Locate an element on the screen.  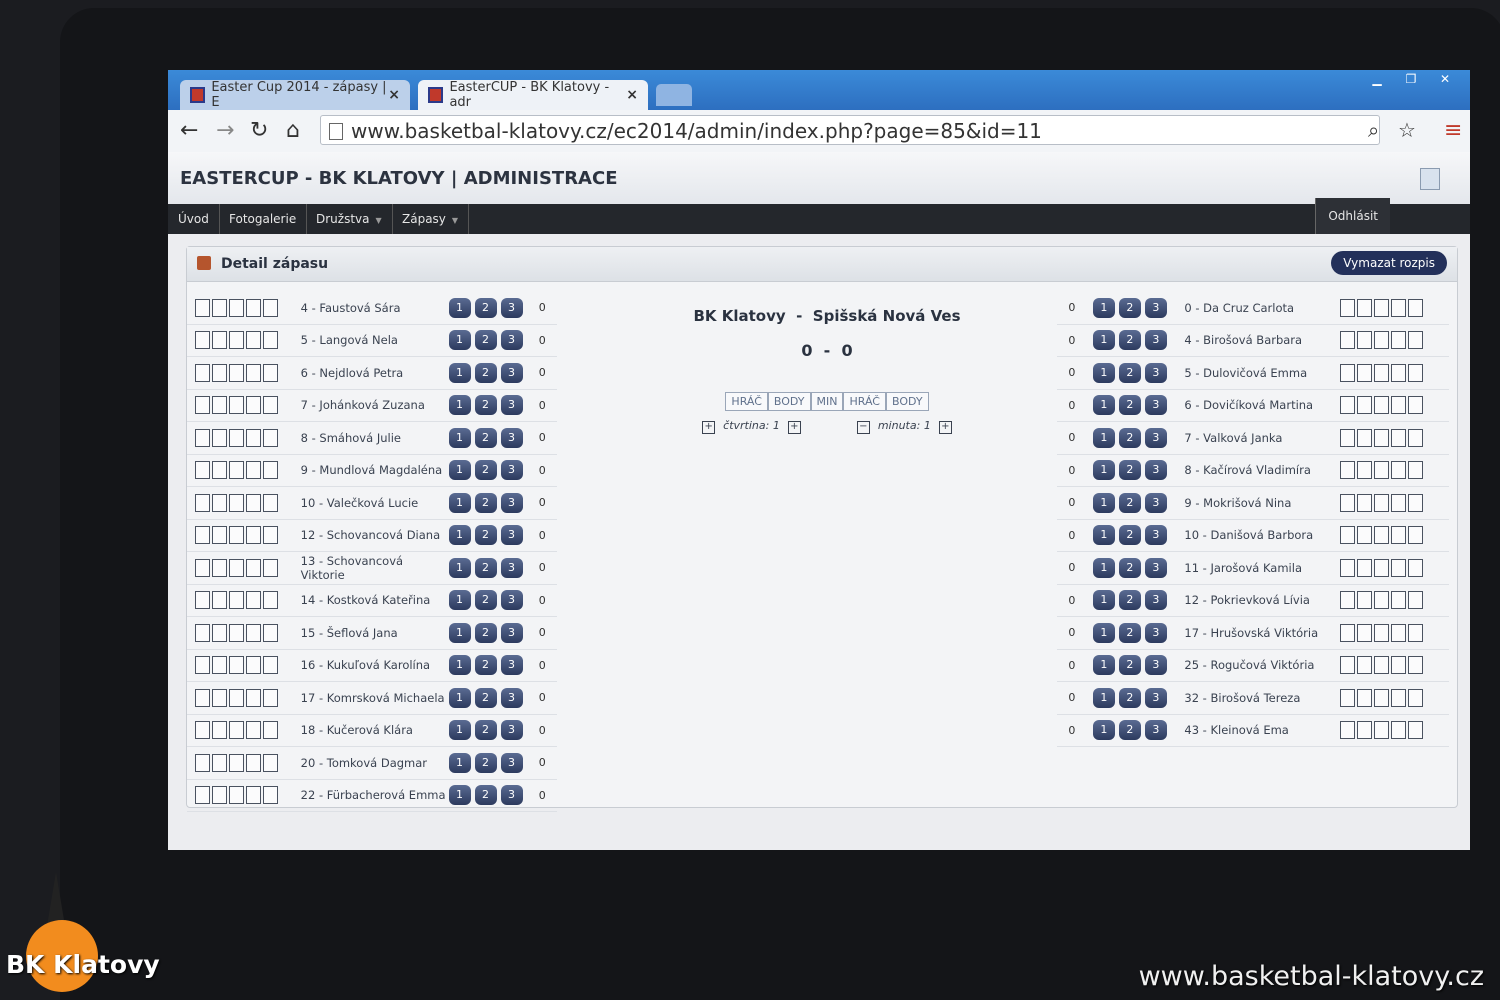
player-name: 18 - Kučerová Klára is located at coordinates (375, 730).